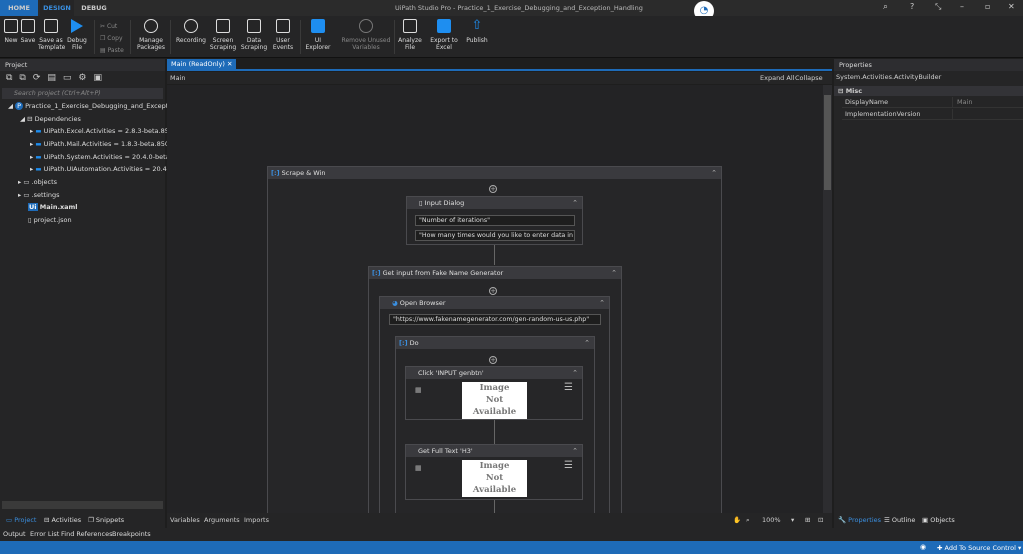  What do you see at coordinates (39, 195) in the screenshot?
I see `tree-folder: ▸ ▭ .settings` at bounding box center [39, 195].